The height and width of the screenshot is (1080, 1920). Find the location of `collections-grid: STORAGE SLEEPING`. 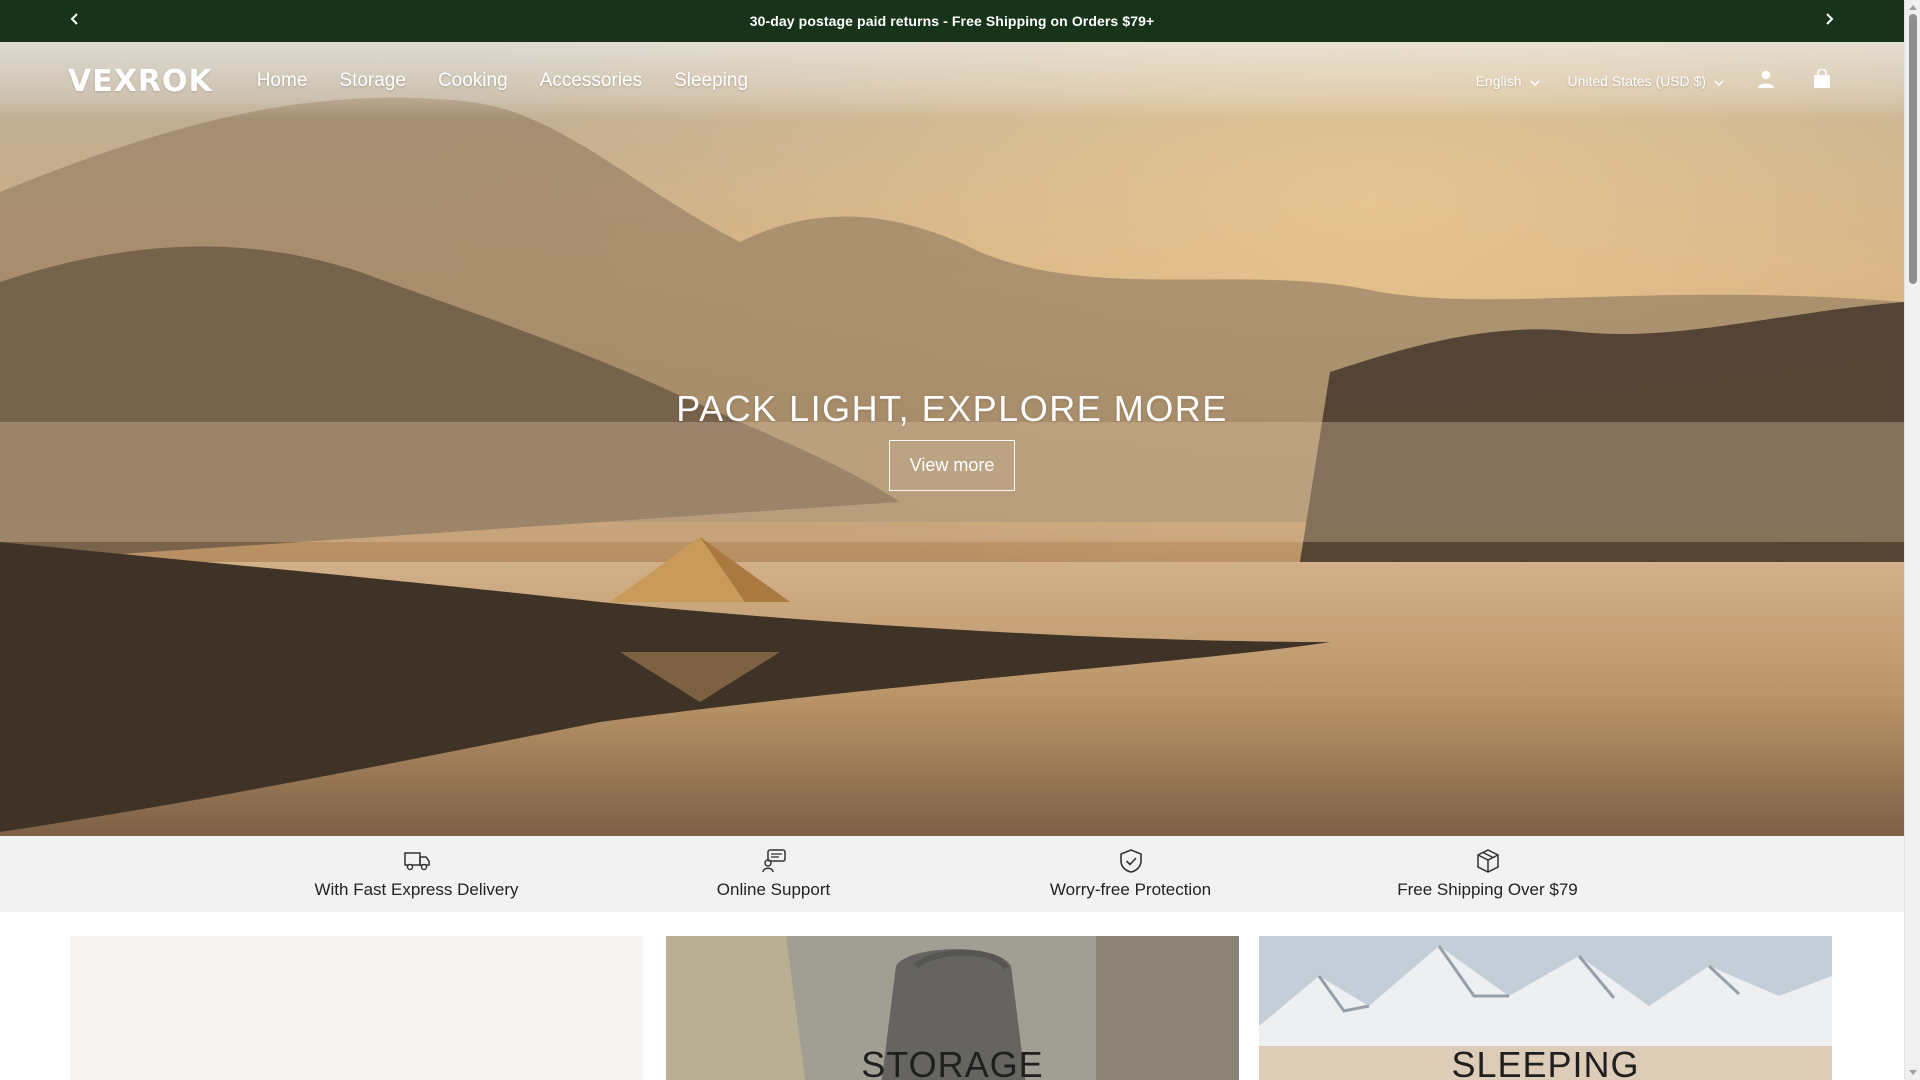

collections-grid: STORAGE SLEEPING is located at coordinates (952, 1008).